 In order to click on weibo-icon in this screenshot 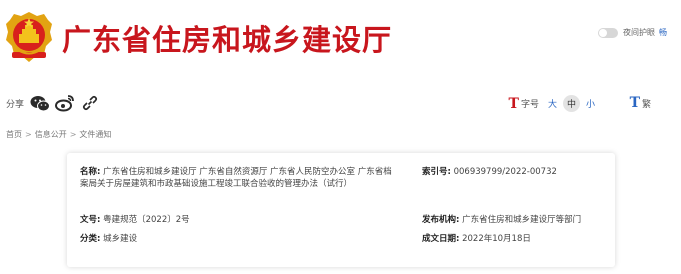, I will do `click(65, 103)`.